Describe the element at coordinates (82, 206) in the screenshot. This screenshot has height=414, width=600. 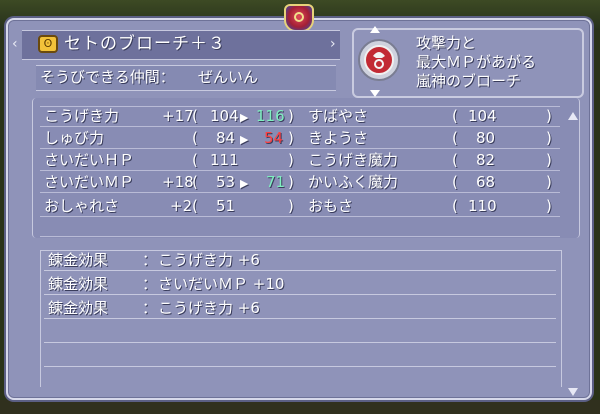
I see `stat-name-style: おしゃれさ` at that location.